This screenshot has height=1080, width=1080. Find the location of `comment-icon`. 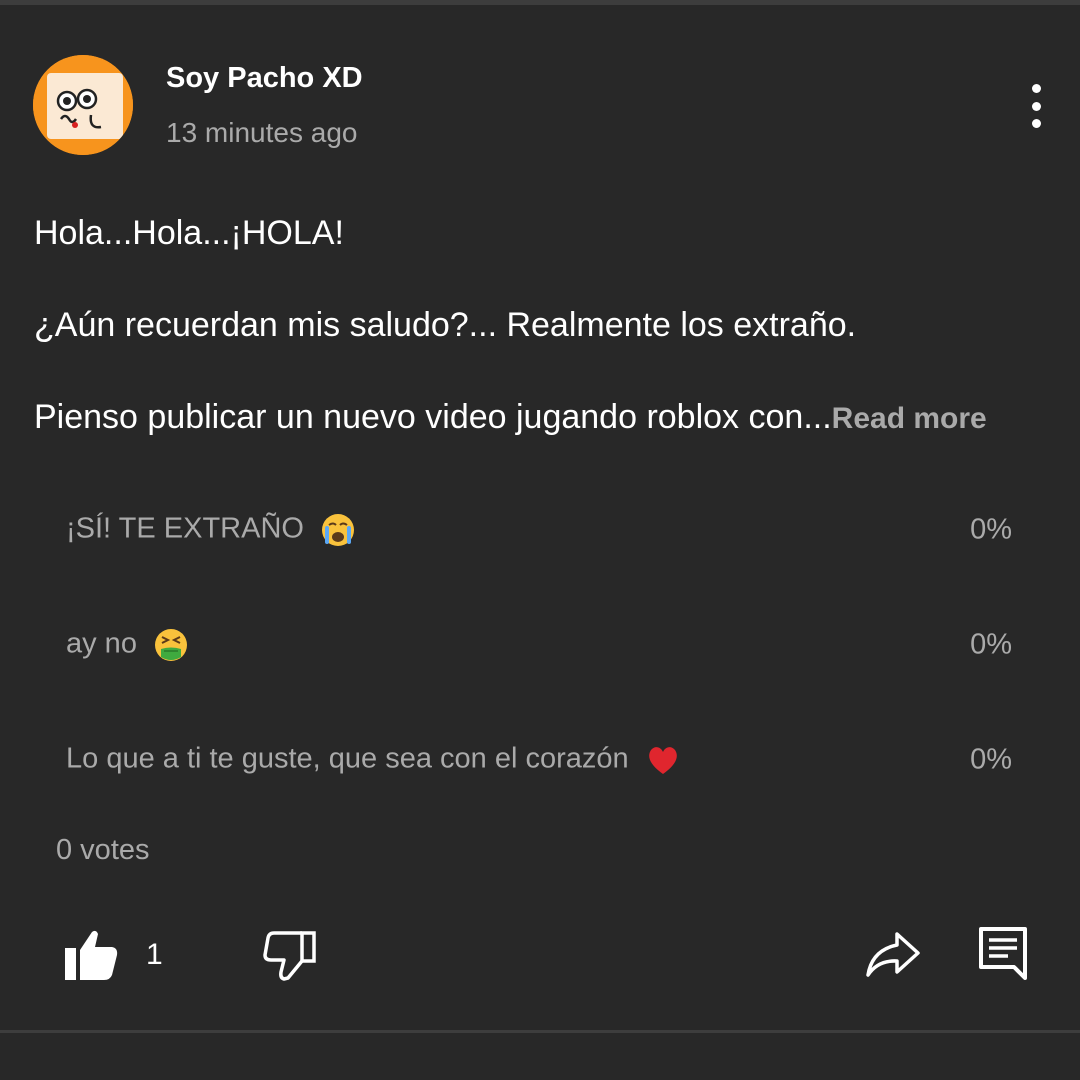

comment-icon is located at coordinates (1003, 954).